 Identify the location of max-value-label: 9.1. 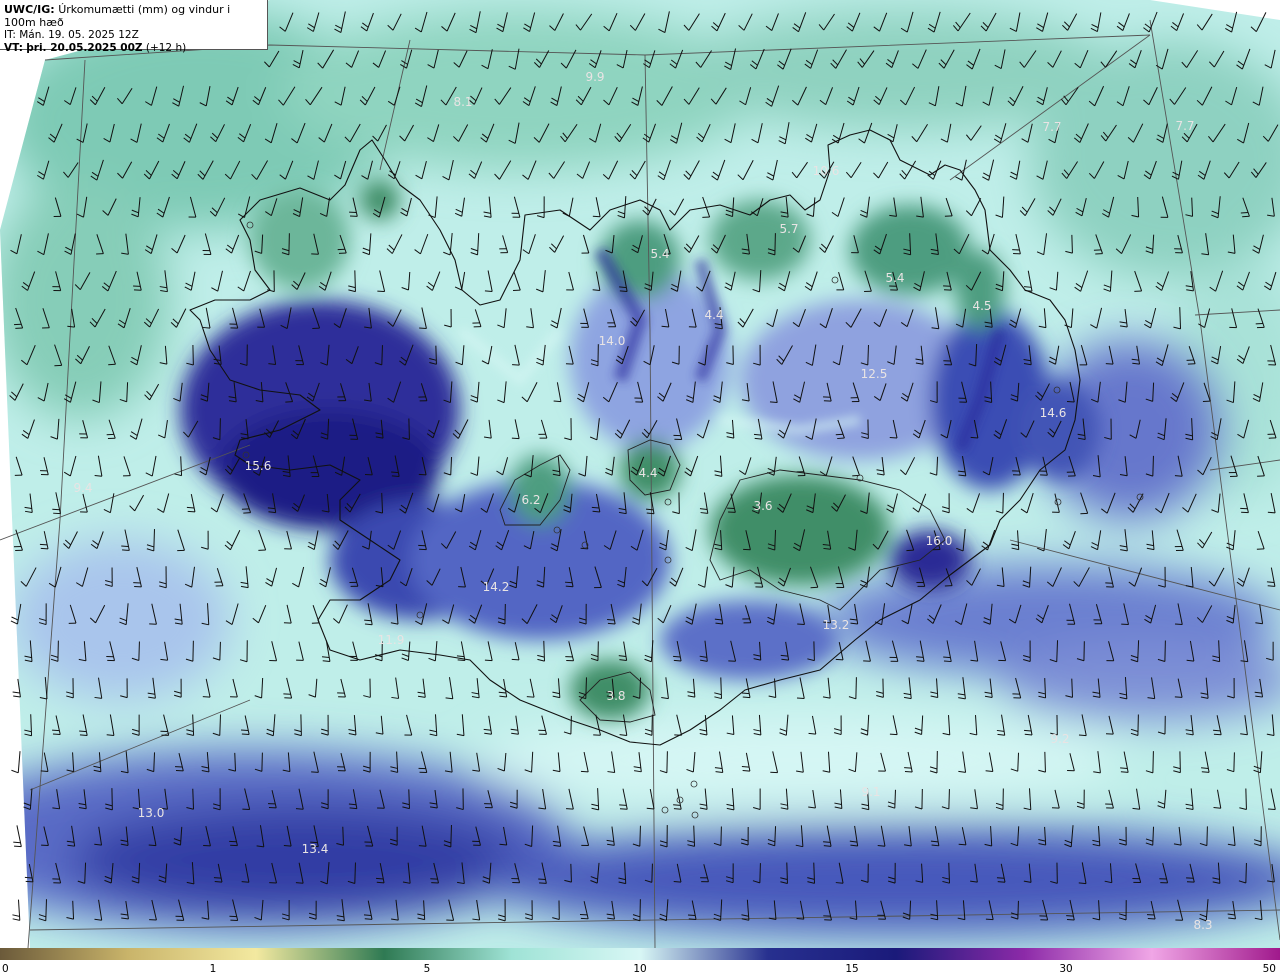
(870, 792).